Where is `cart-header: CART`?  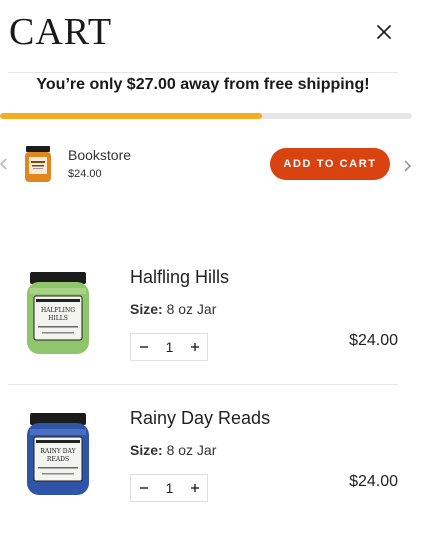
cart-header: CART is located at coordinates (212, 36).